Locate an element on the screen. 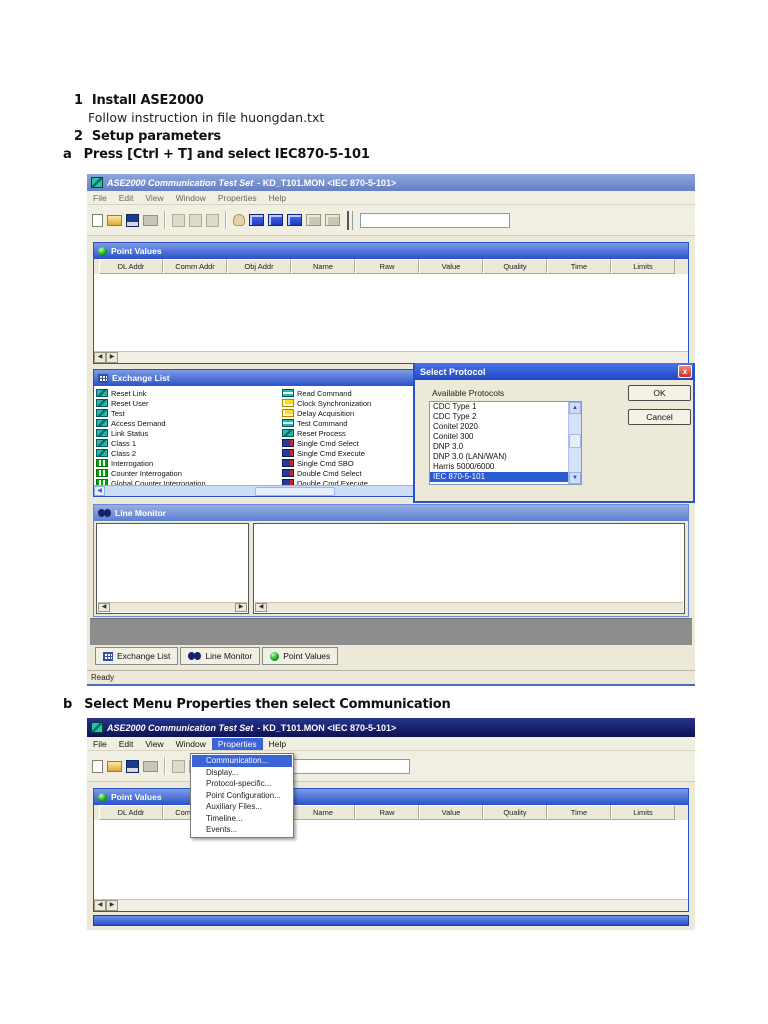 This screenshot has height=1024, width=768. protocol-item: DNP 3.0 is located at coordinates (499, 447).